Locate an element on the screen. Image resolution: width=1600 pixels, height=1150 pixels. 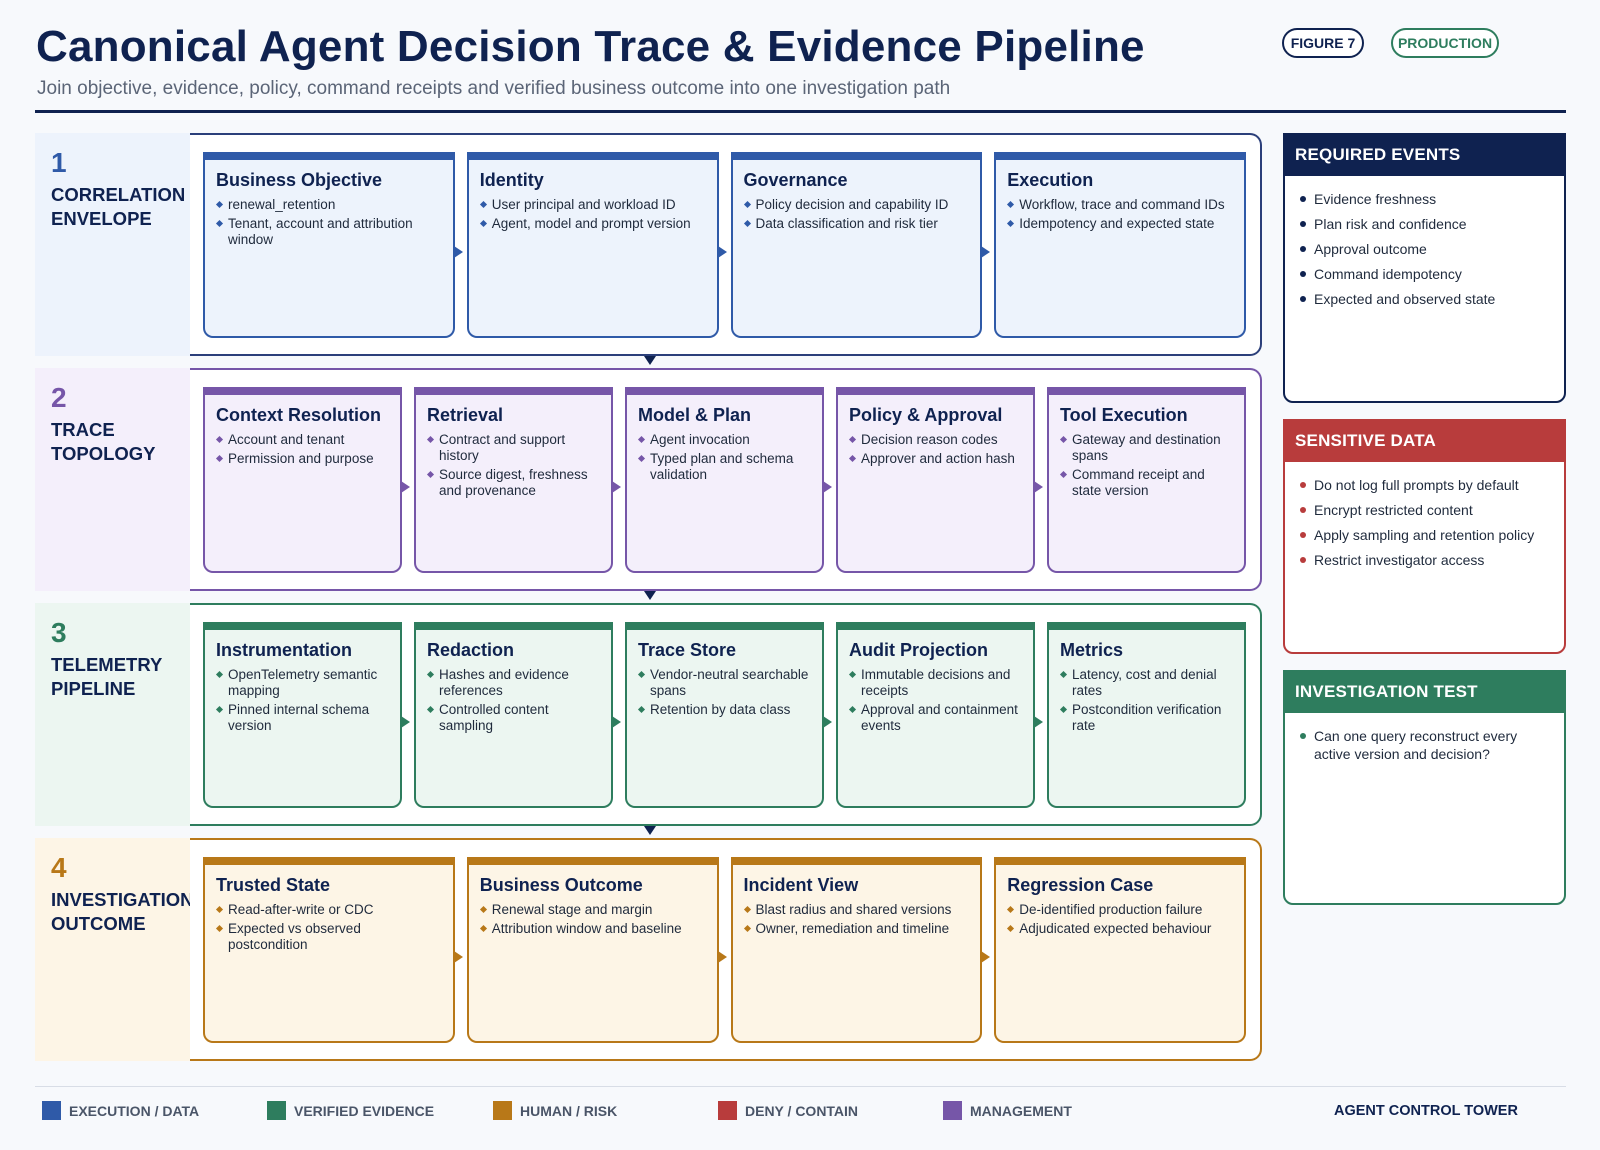
stage-bullet: renewal_retention is located at coordinates (329, 205).